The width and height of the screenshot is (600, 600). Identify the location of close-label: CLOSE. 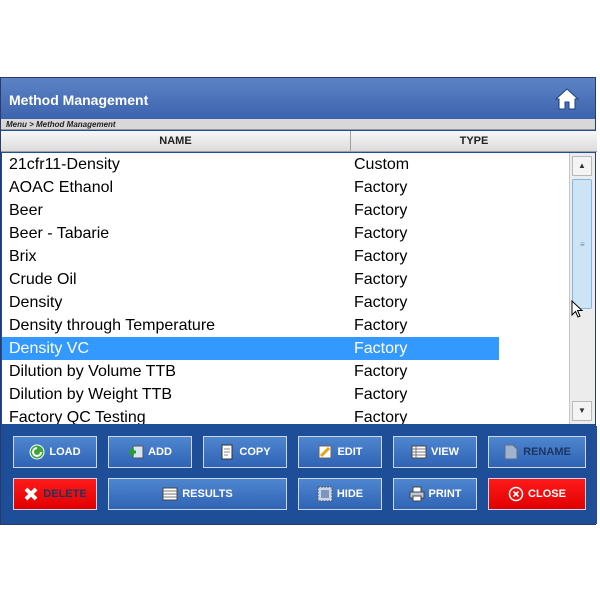
(547, 494).